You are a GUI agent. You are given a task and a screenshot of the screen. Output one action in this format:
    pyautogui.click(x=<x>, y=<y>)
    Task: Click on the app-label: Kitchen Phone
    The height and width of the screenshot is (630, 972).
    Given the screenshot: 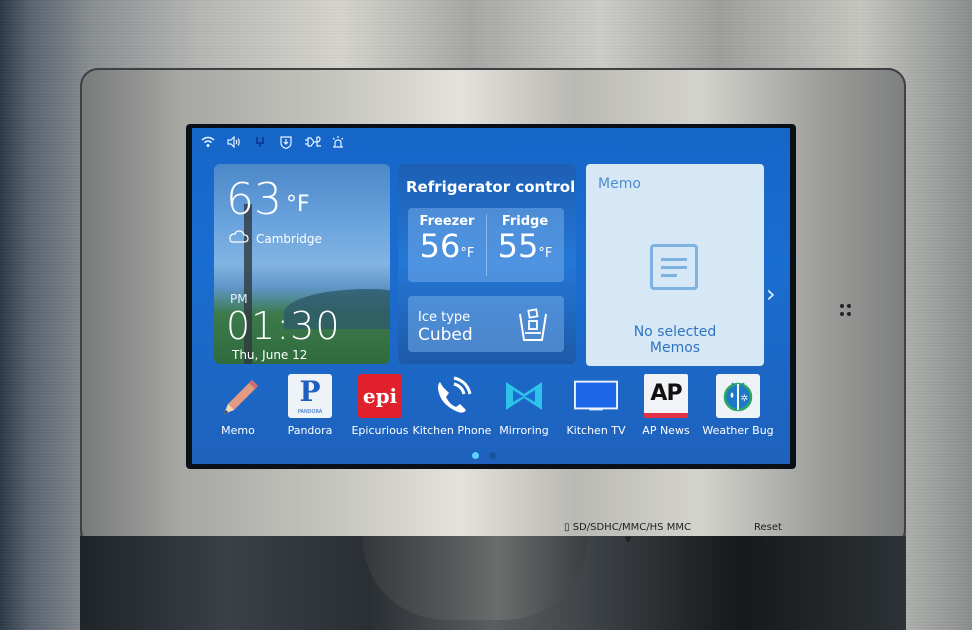 What is the action you would take?
    pyautogui.click(x=452, y=430)
    